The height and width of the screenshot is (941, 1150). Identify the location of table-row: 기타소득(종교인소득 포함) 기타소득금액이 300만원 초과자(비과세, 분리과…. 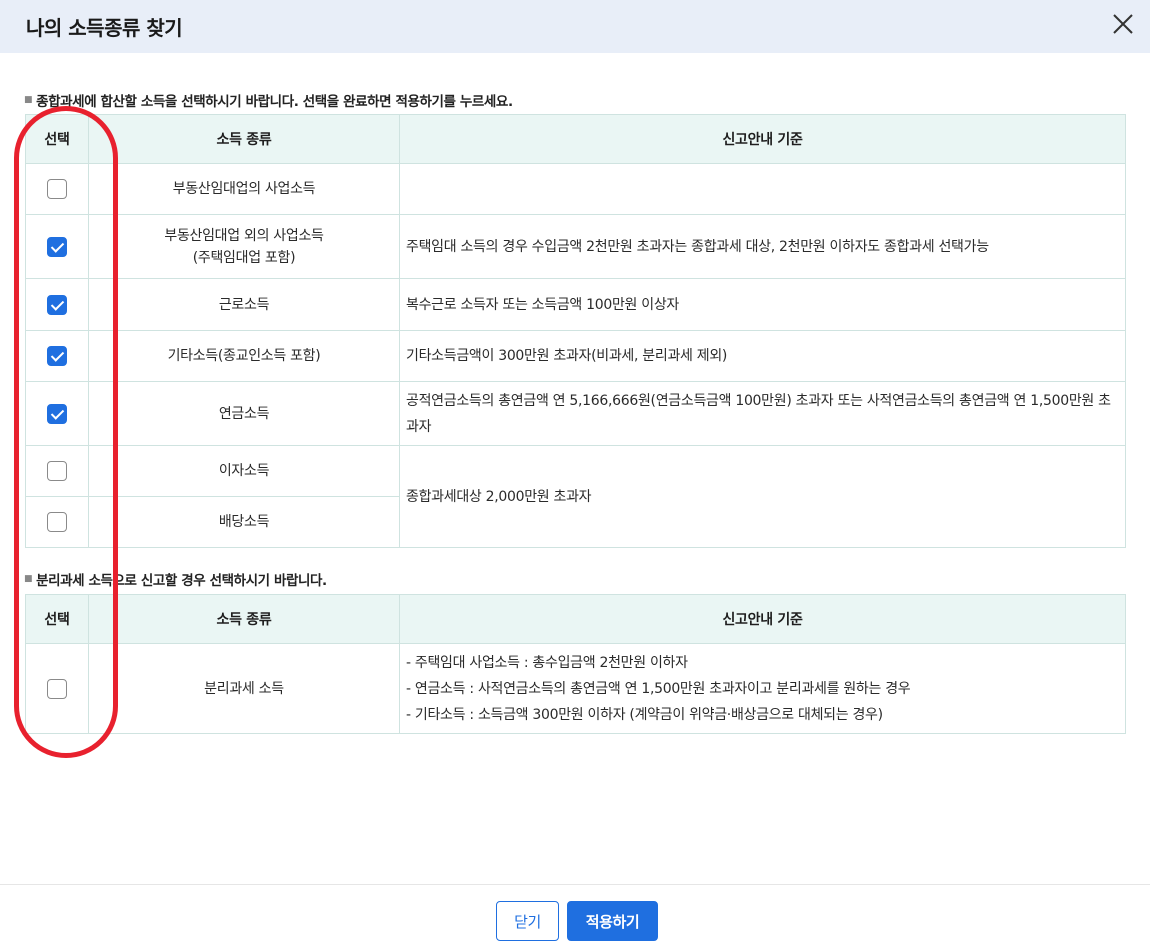
(575, 356).